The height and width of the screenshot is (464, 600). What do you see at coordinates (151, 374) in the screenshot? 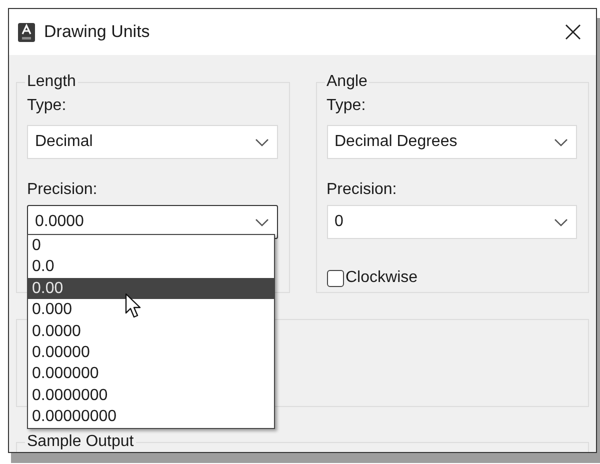
I see `dropdown-option: 0.000000` at bounding box center [151, 374].